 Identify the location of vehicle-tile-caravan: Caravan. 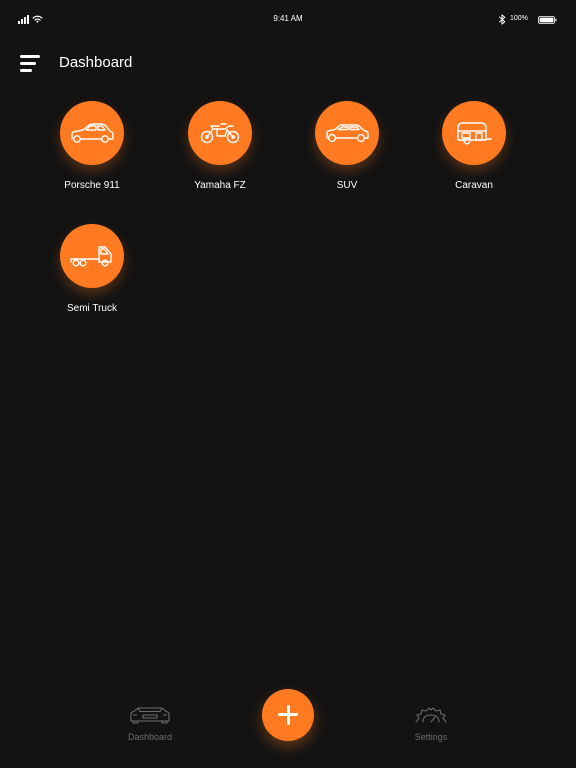
(474, 146).